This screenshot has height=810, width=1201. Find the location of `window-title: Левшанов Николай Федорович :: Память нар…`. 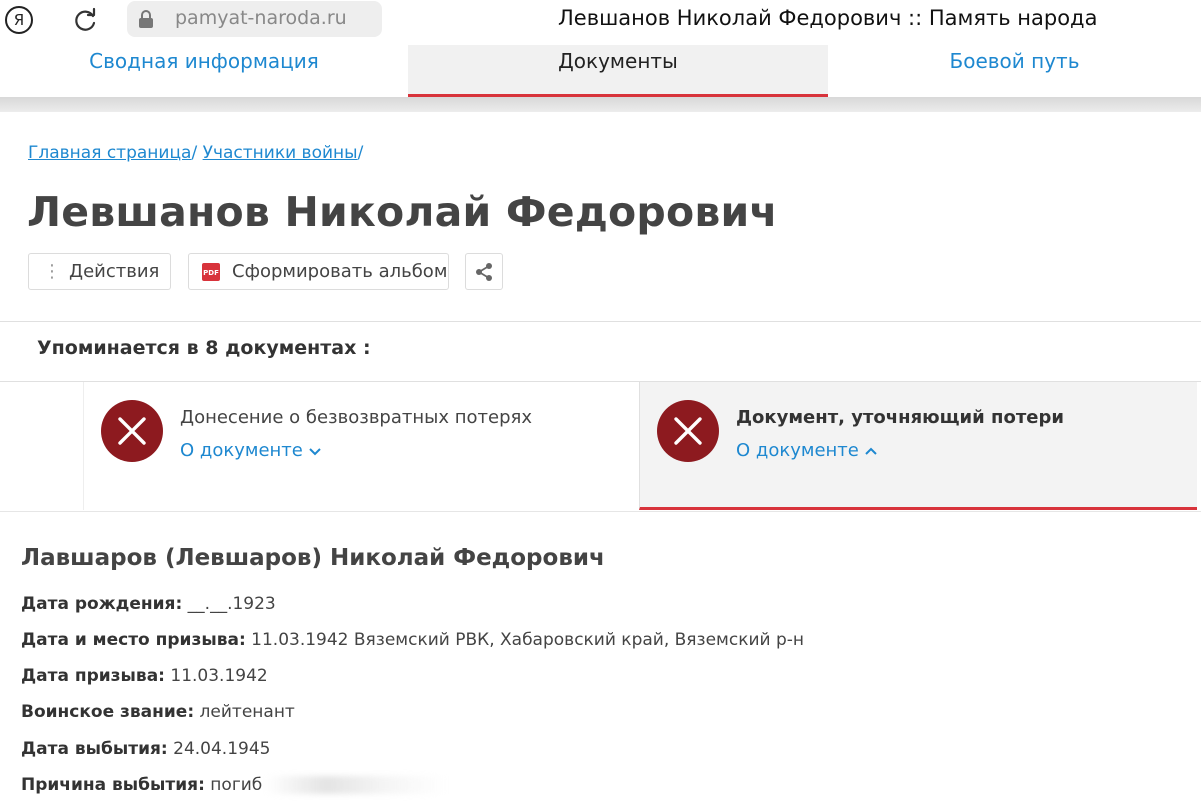

window-title: Левшанов Николай Федорович :: Память нар… is located at coordinates (828, 18).